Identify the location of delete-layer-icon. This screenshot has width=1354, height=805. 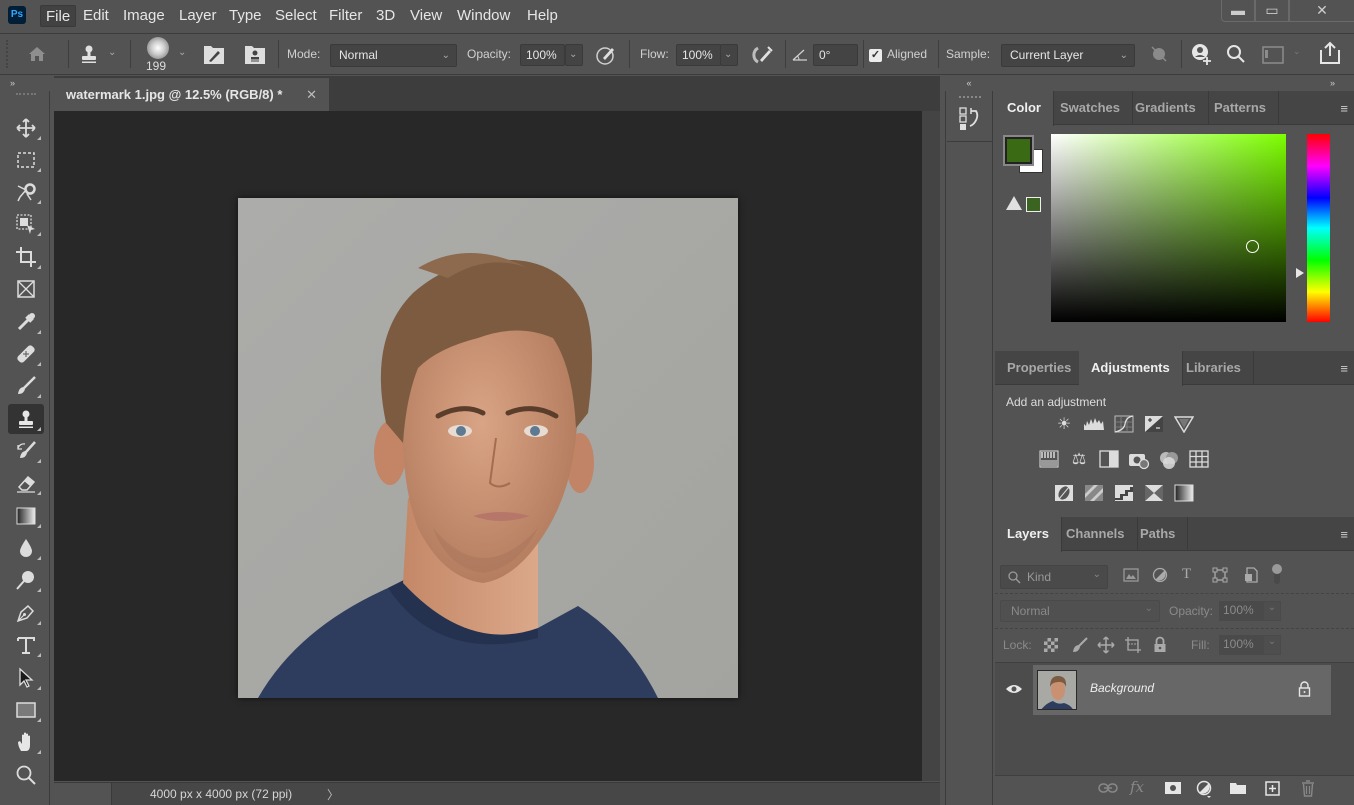
(1308, 788).